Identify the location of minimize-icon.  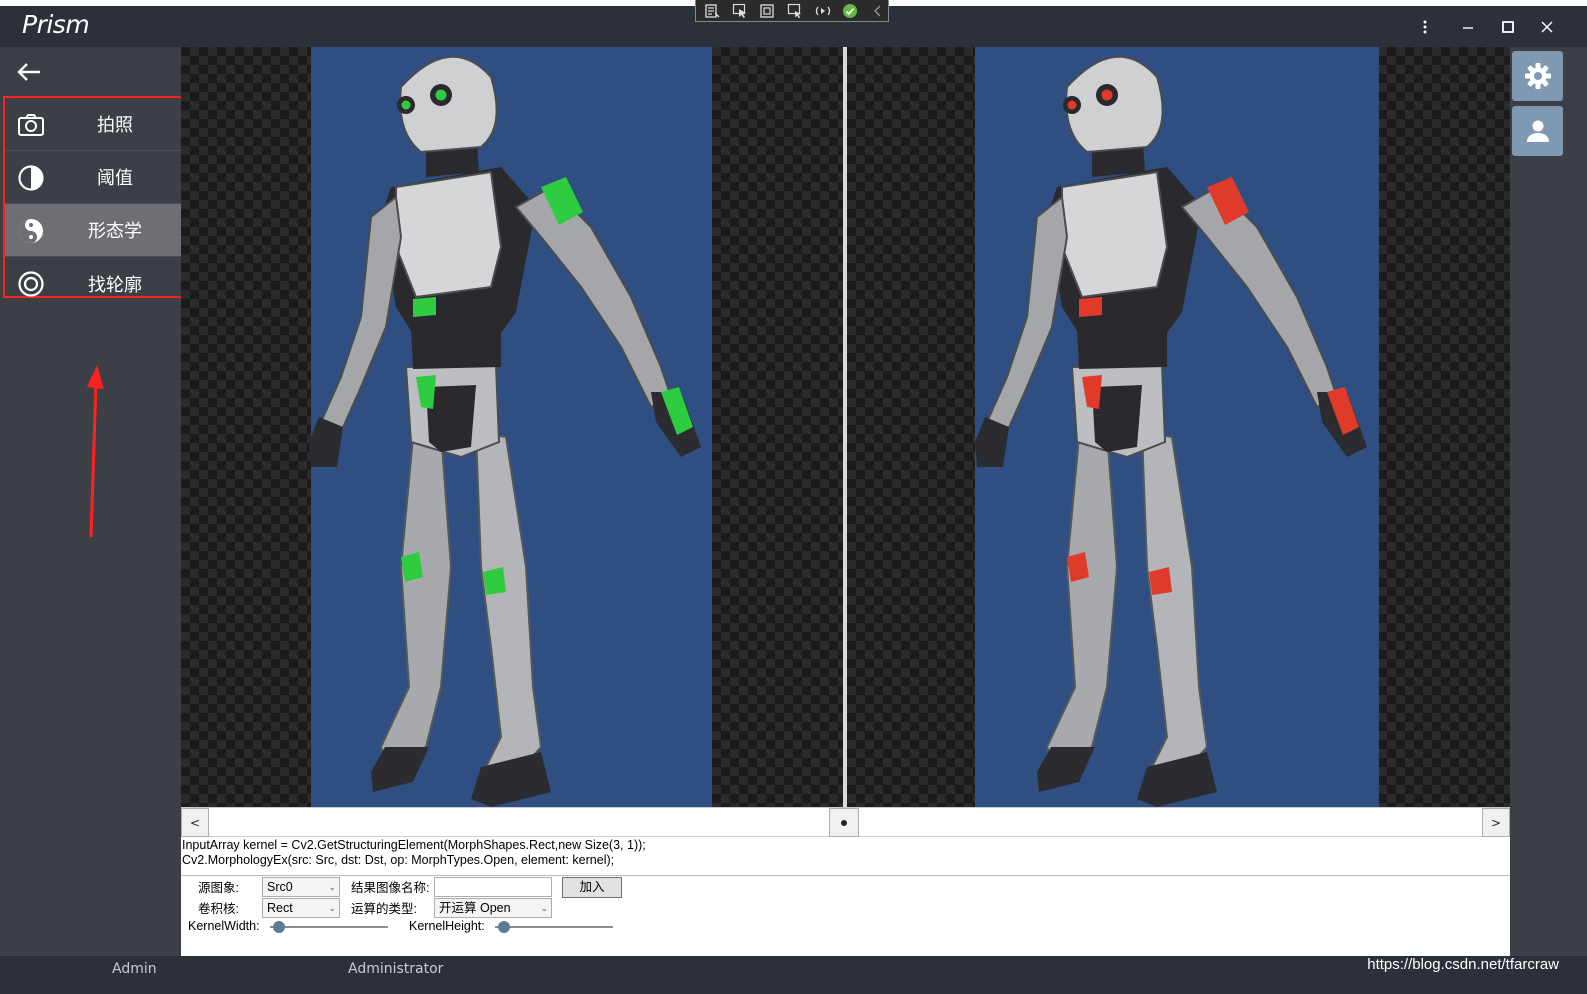
(1468, 28).